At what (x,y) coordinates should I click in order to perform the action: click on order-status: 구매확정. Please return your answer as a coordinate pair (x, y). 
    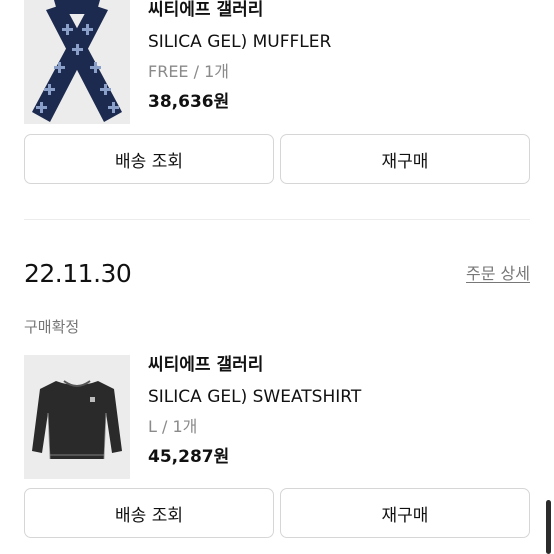
    Looking at the image, I should click on (52, 327).